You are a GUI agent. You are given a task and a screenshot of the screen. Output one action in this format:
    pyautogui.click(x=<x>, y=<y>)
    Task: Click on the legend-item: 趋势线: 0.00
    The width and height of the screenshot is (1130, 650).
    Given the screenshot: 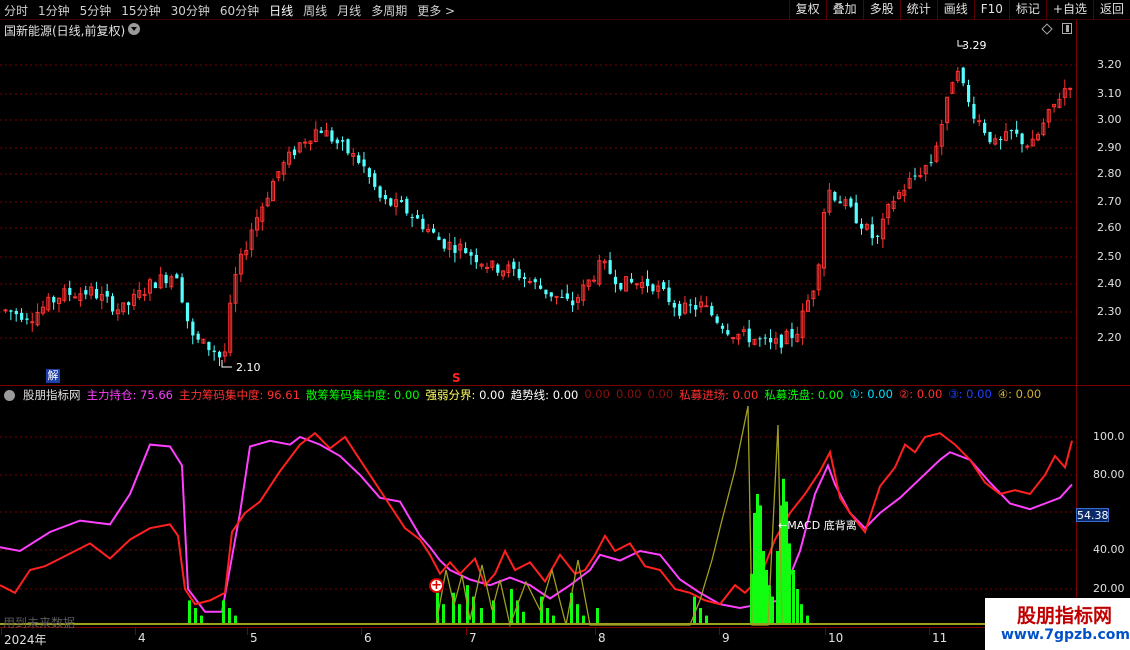 What is the action you would take?
    pyautogui.click(x=545, y=395)
    